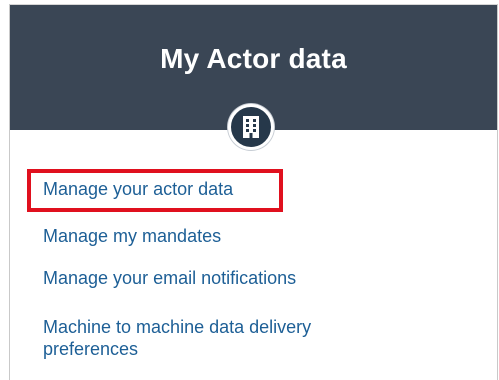 This screenshot has width=499, height=380. I want to click on panel-right-border, so click(497, 192).